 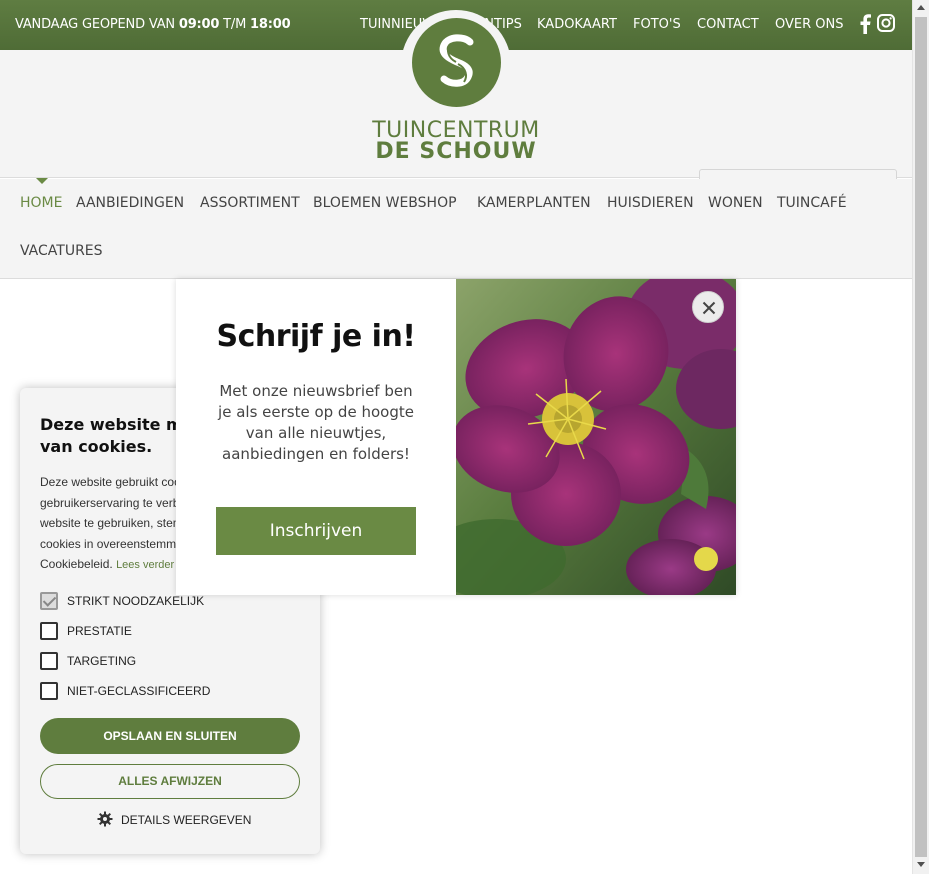 I want to click on nav-active-caret, so click(x=42, y=181).